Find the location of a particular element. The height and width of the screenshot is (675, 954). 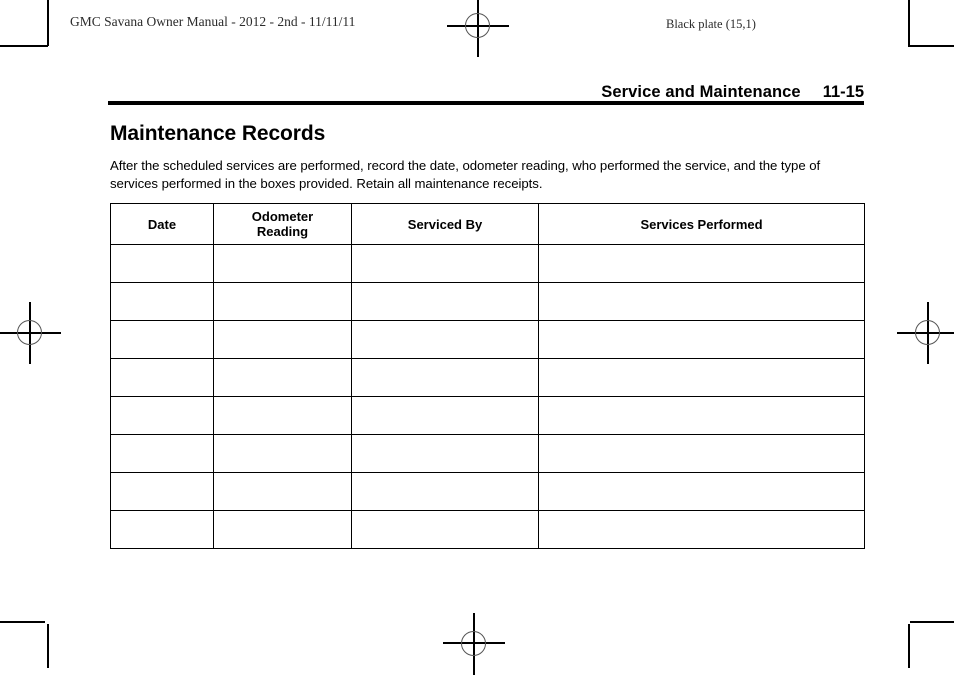

column-header-serviced-by: Serviced By is located at coordinates (445, 224).